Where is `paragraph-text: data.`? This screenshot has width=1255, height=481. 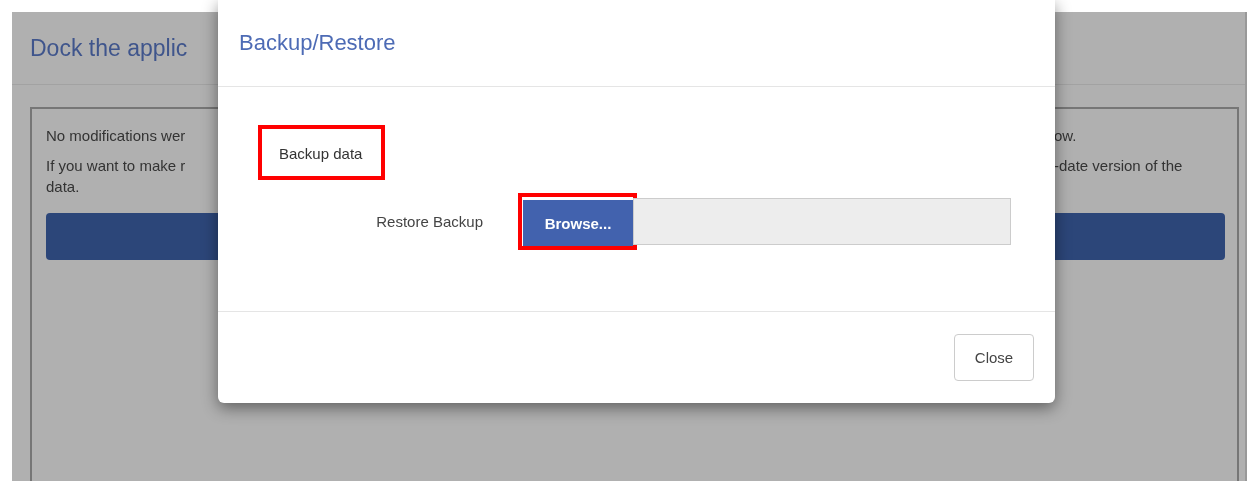 paragraph-text: data. is located at coordinates (63, 187).